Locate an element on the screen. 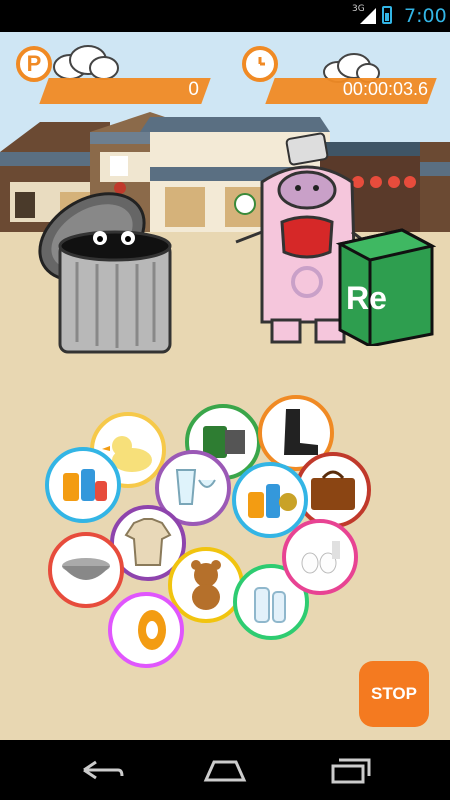 The width and height of the screenshot is (450, 800). recycle-box: Re is located at coordinates (384, 285).